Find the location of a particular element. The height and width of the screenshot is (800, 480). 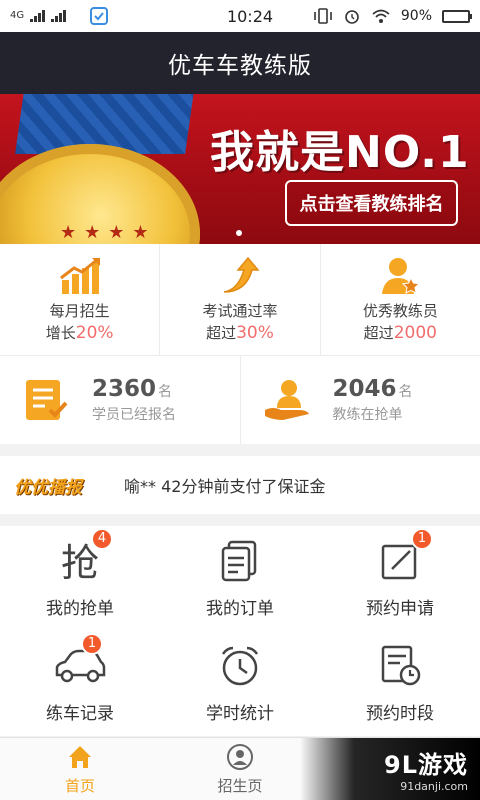

banner-headline: 我就是NO.1 is located at coordinates (340, 152).